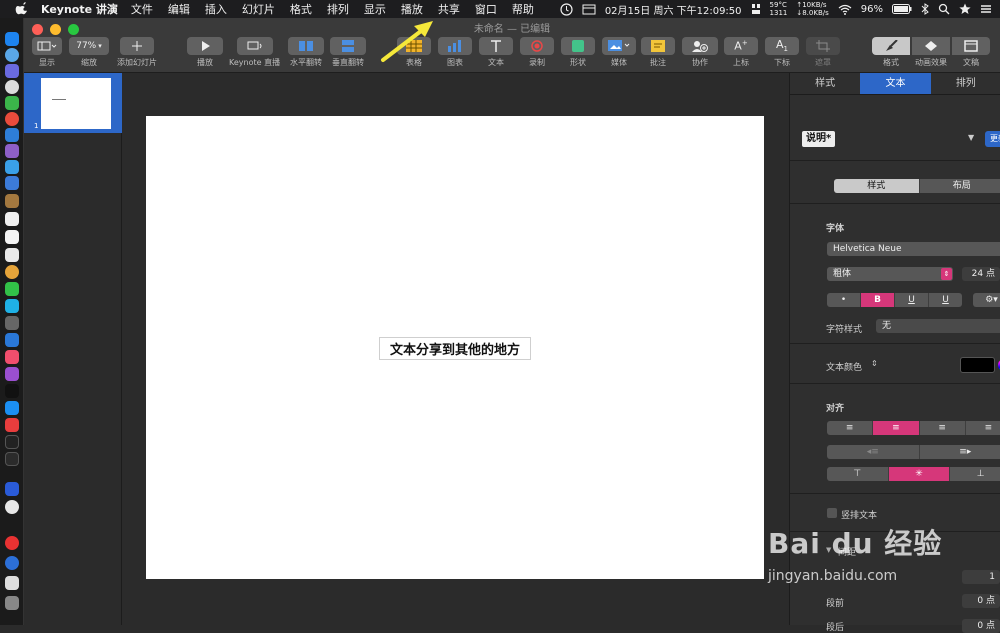 Image resolution: width=1000 pixels, height=633 pixels. I want to click on app-icon, so click(12, 151).